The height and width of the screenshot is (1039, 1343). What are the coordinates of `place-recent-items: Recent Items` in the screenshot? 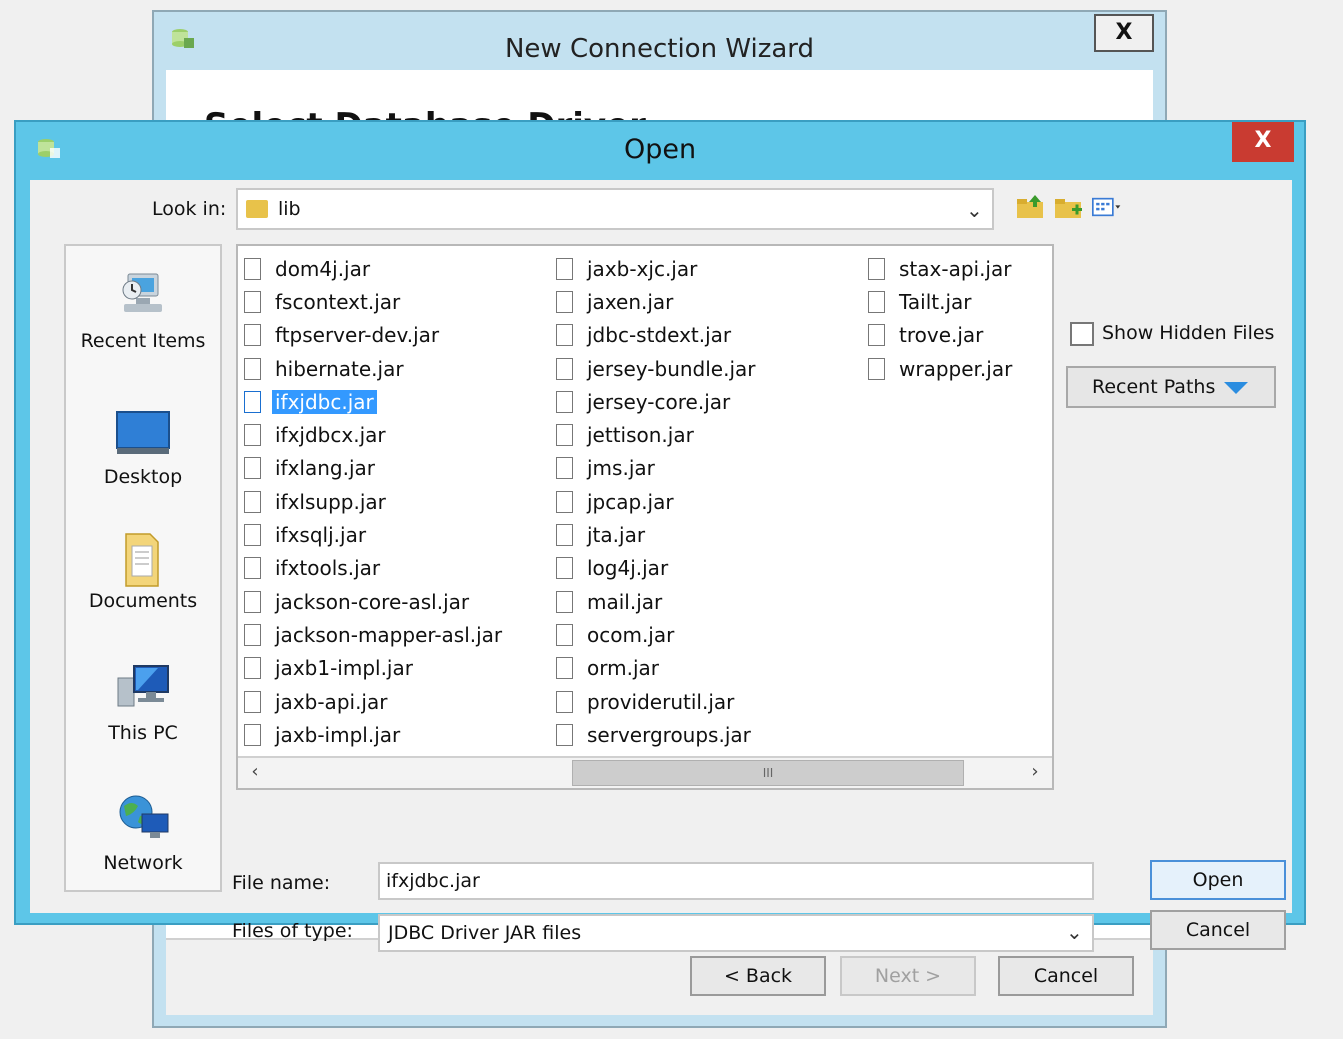 It's located at (143, 311).